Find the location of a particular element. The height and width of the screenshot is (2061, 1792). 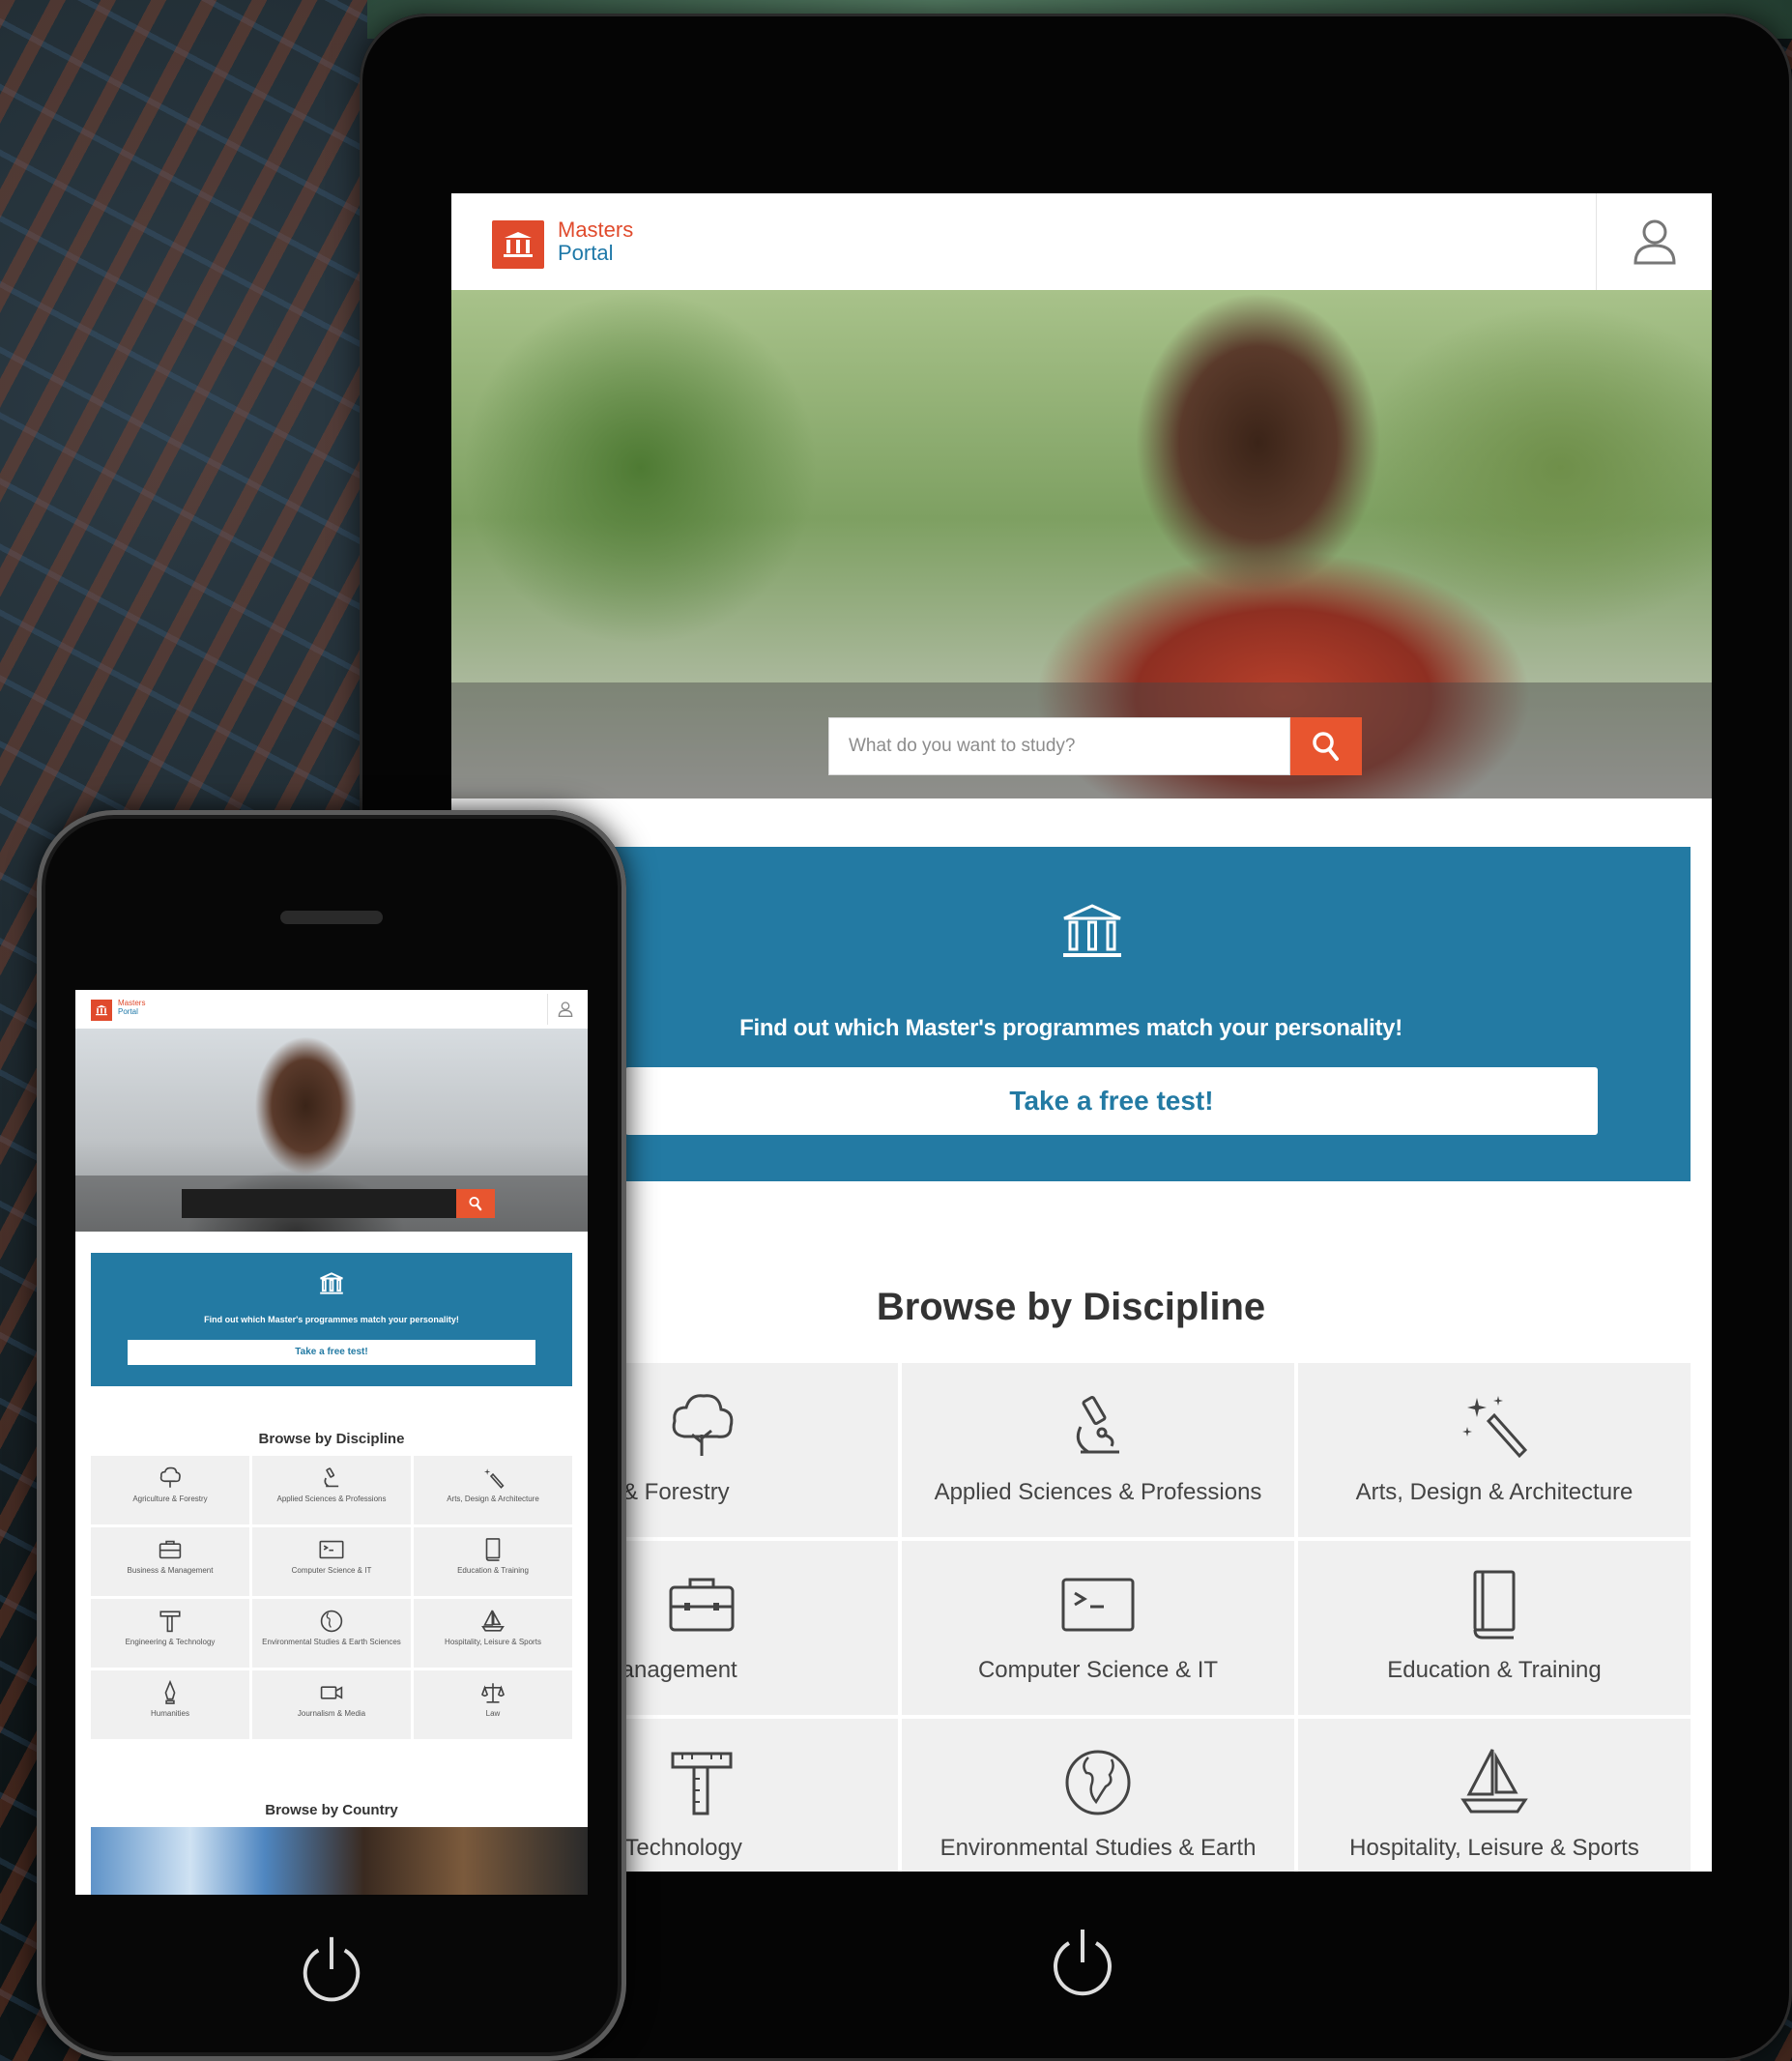

tablet-power-button is located at coordinates (1082, 1962).